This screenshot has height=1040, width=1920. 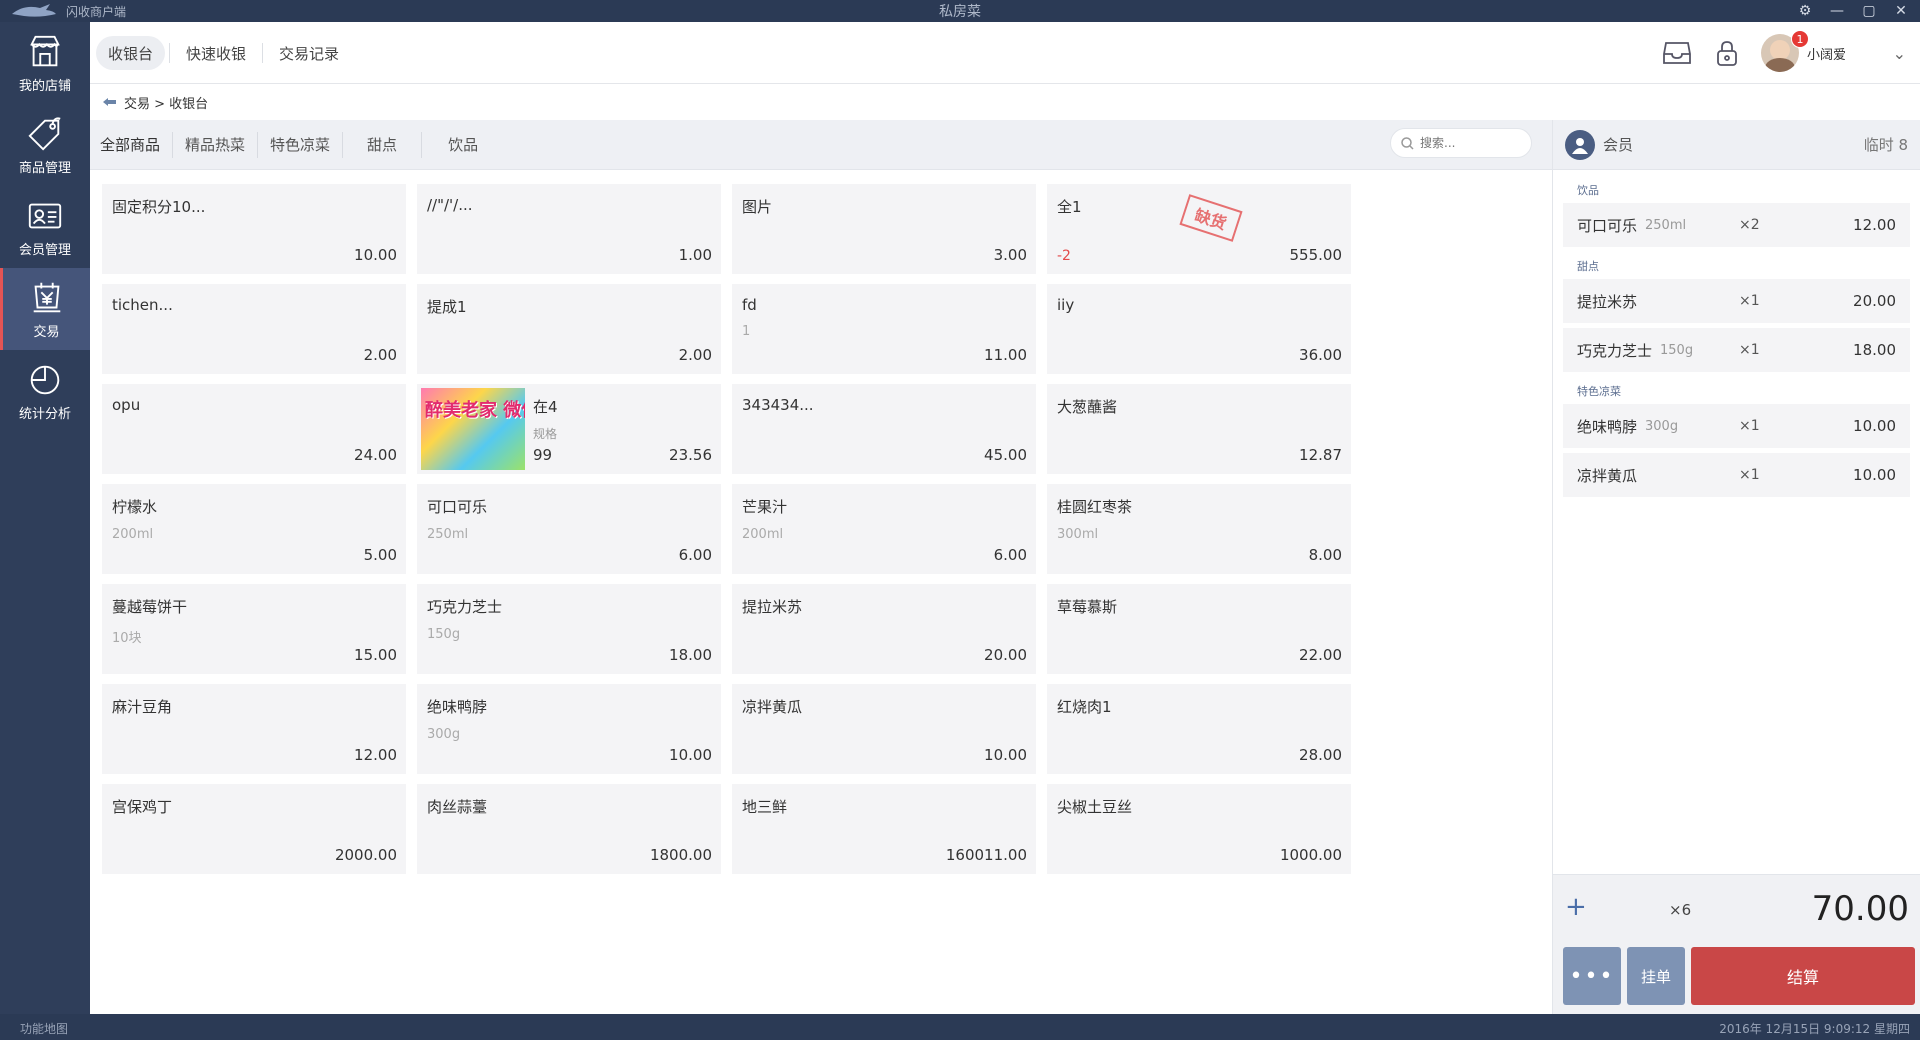 I want to click on category-all: 全部商品, so click(x=130, y=144).